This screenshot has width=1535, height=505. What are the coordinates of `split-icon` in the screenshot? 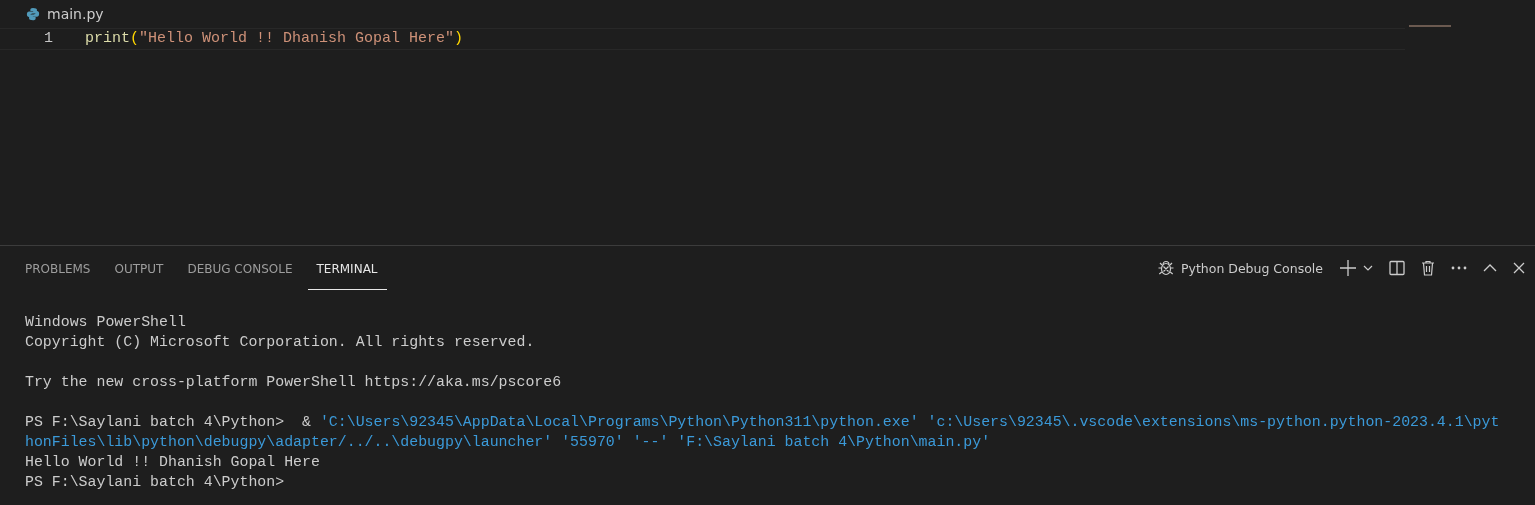 It's located at (1397, 268).